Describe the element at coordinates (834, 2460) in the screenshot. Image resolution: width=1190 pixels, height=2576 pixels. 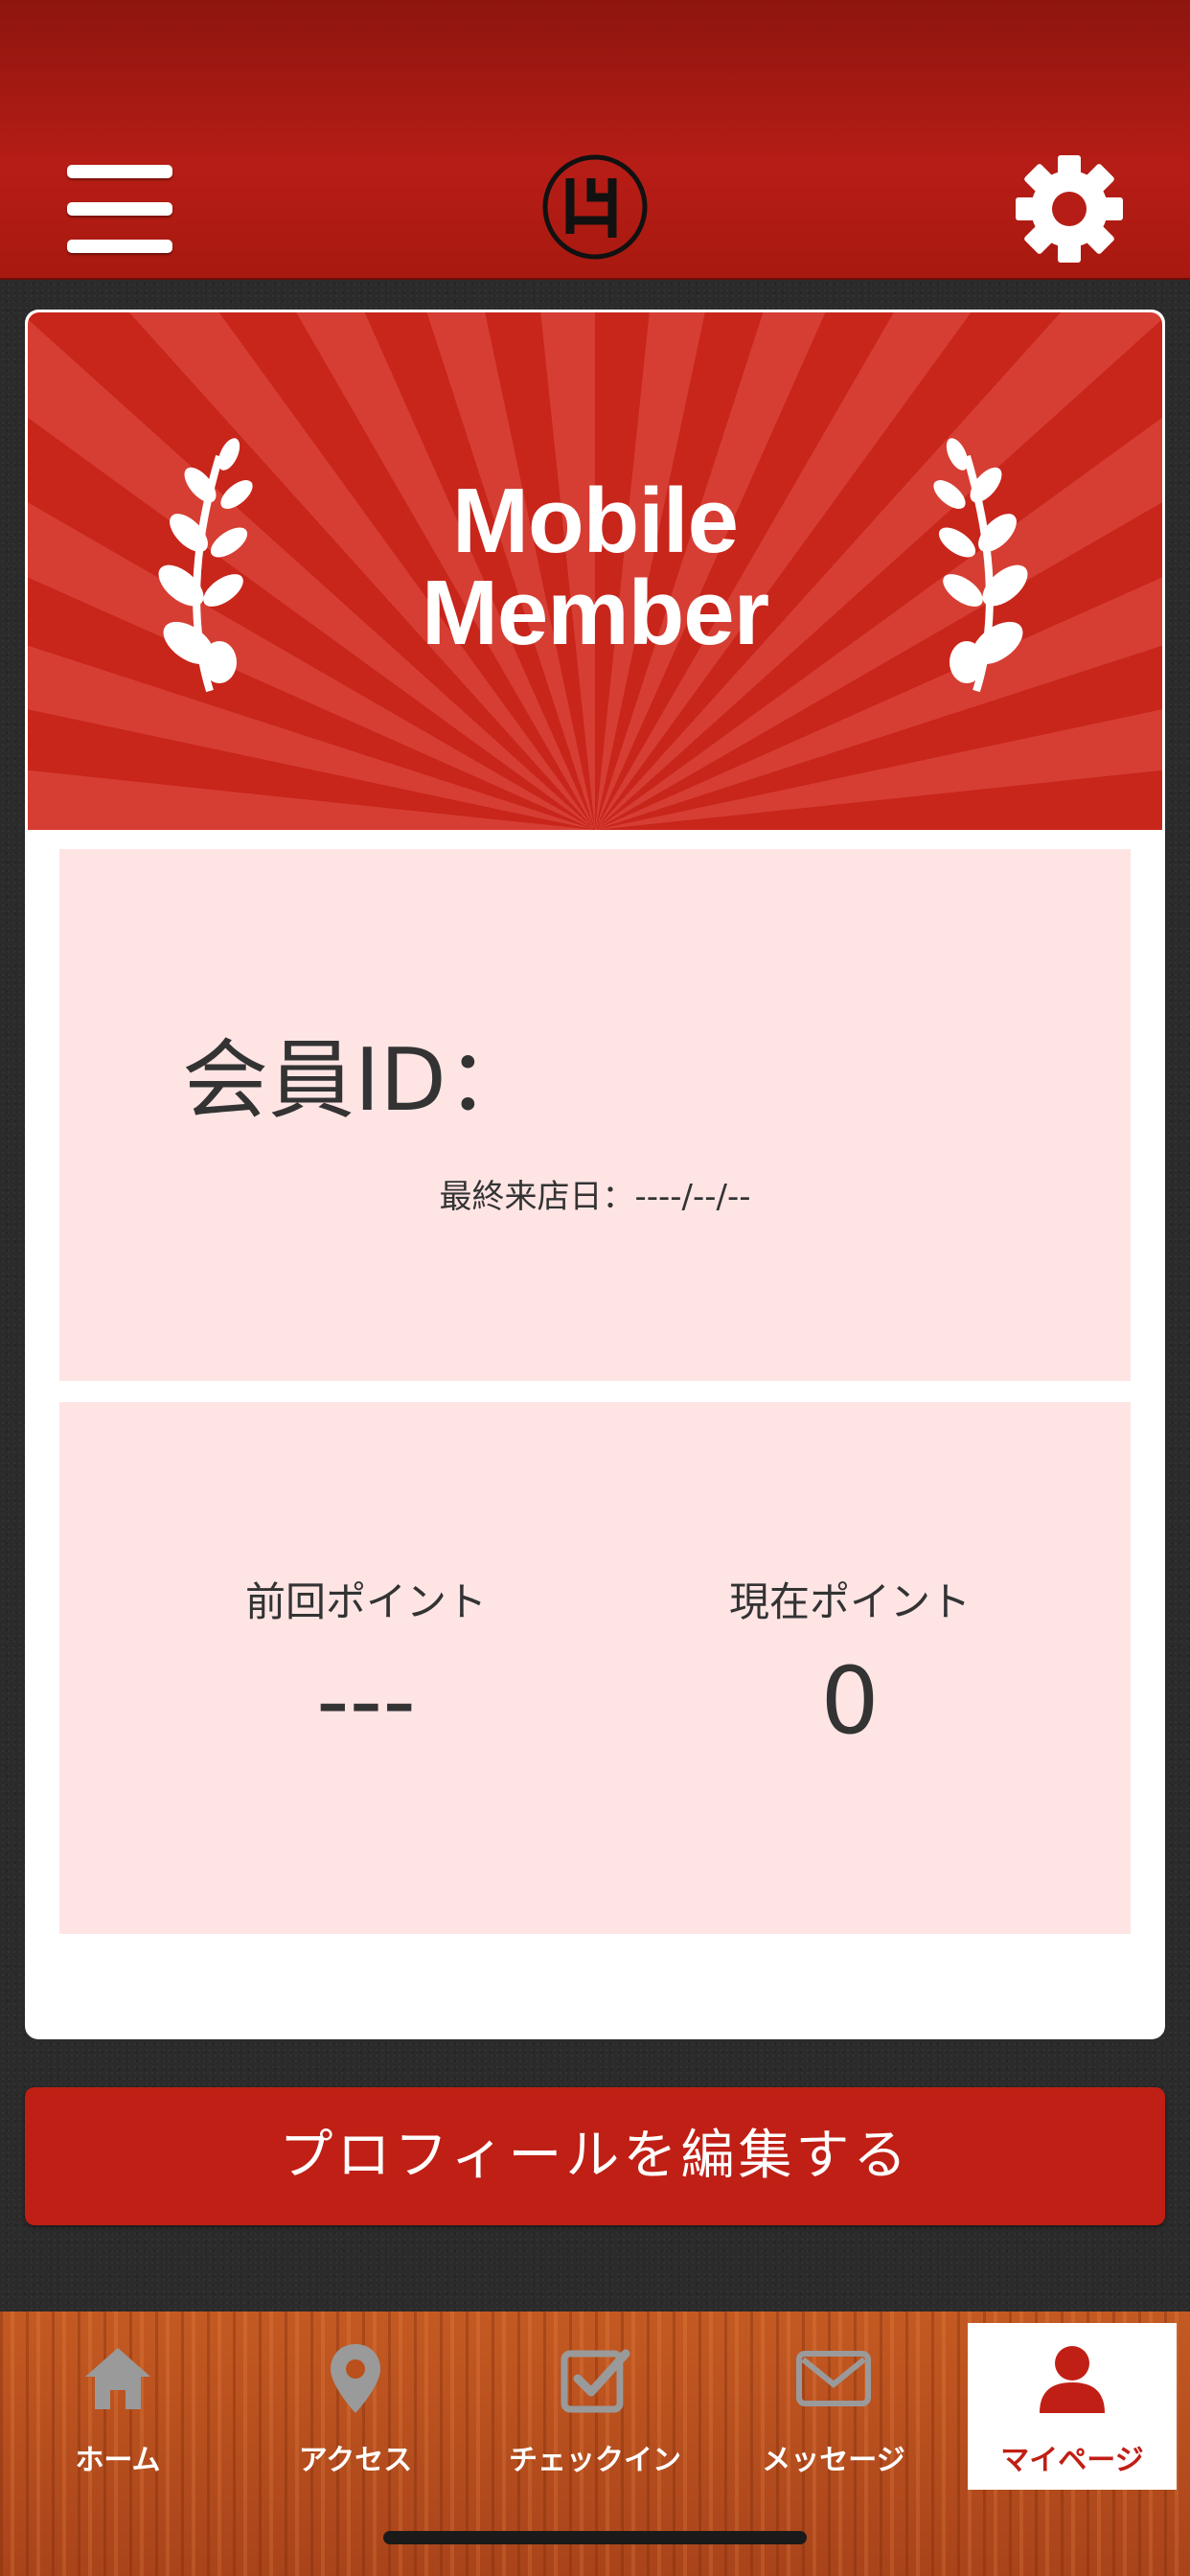
I see `tab-message-label: メッセージ` at that location.